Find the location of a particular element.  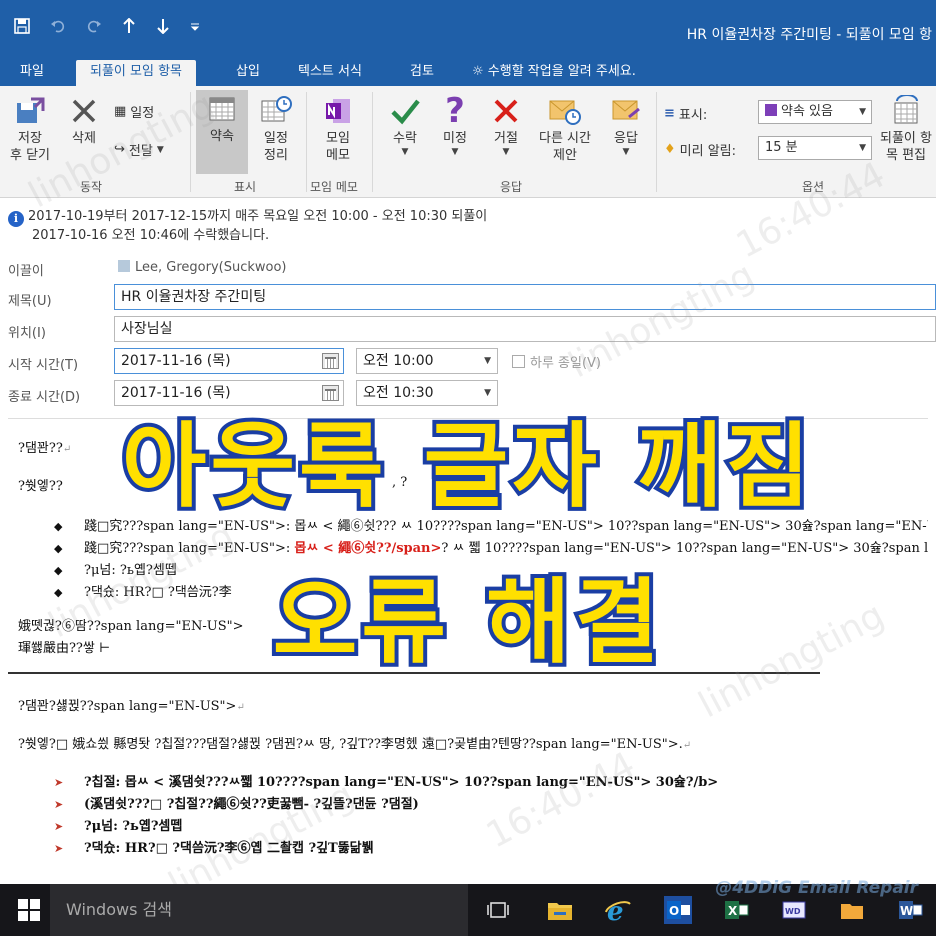

reminder-label: ♦ 미리 알림: is located at coordinates (700, 150).